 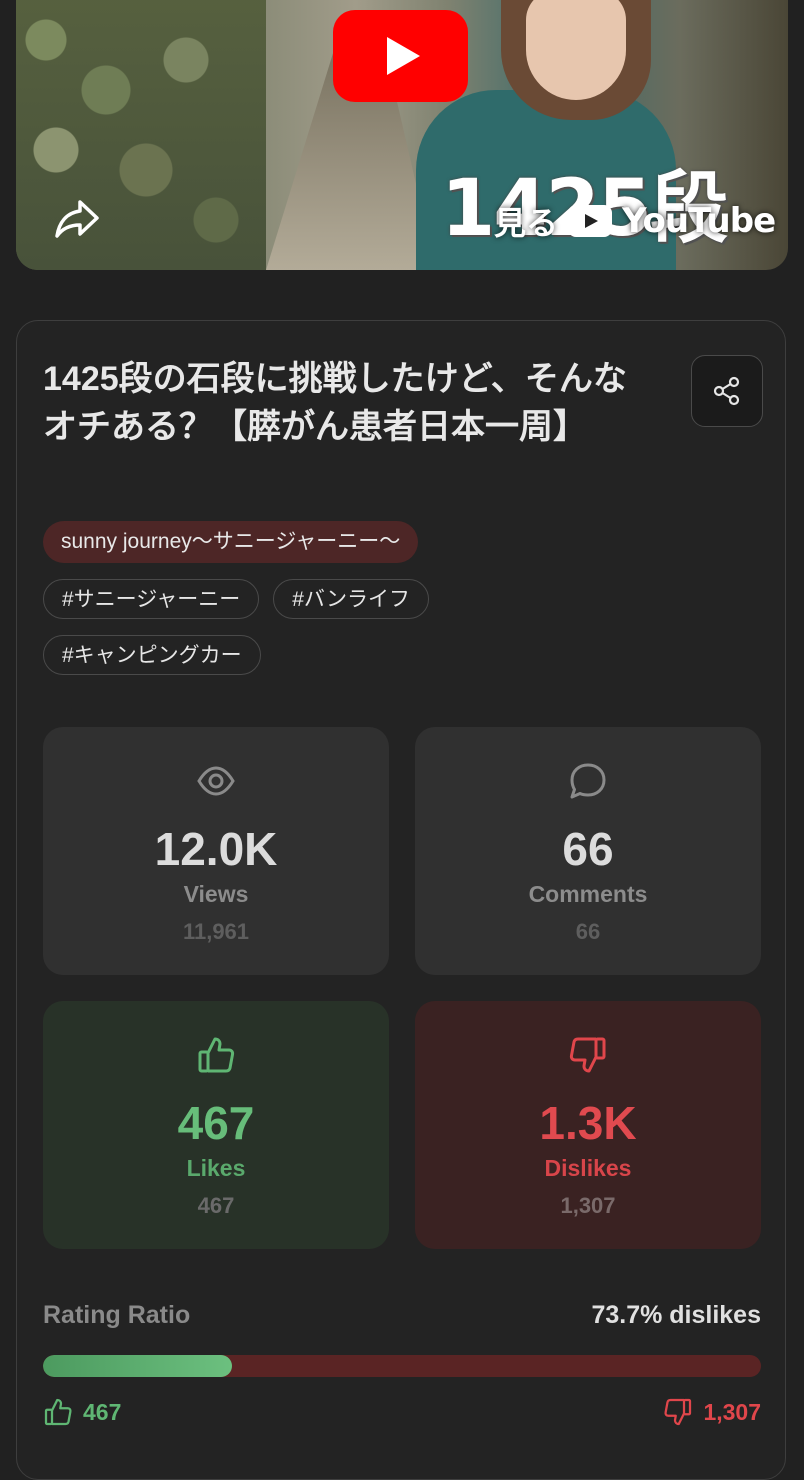 I want to click on views-count: 12.0K, so click(x=216, y=849).